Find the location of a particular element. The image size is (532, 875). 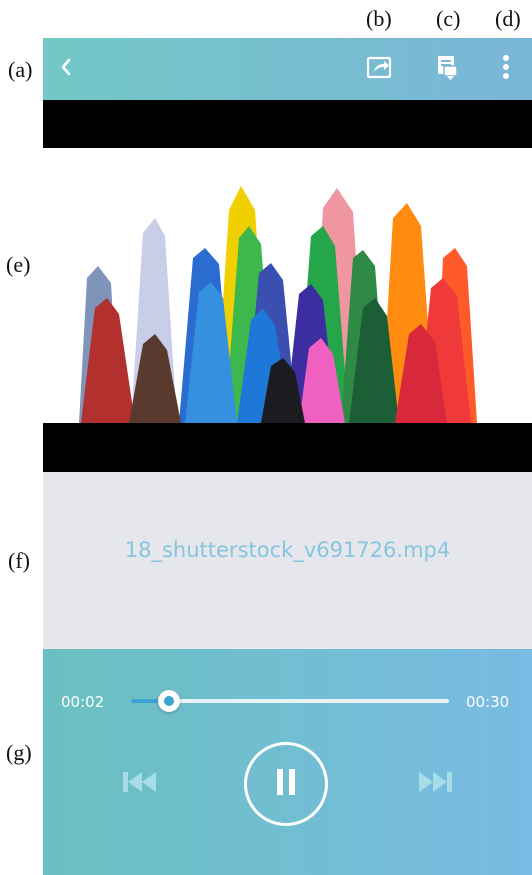

callout-e: (e) is located at coordinates (18, 264).